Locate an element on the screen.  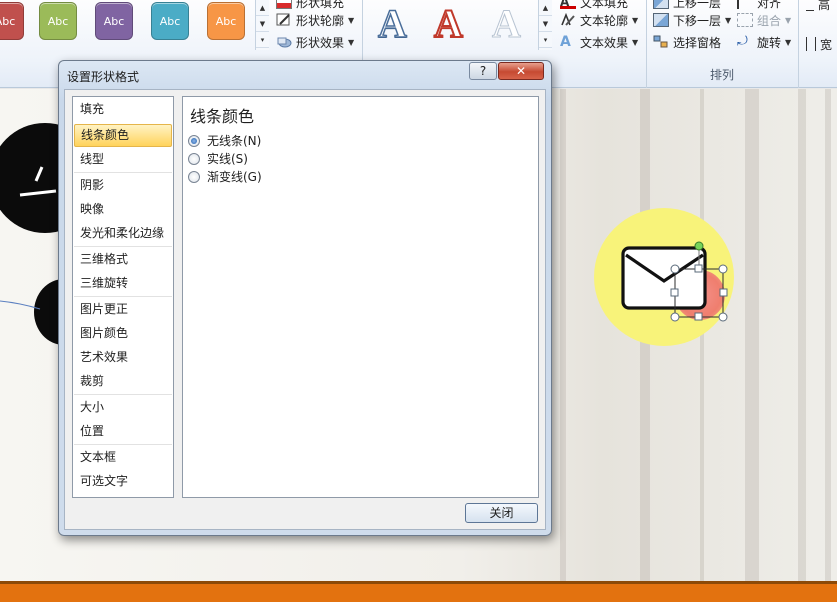
nav-item-picture-corrections: 图片更正 is located at coordinates (123, 309).